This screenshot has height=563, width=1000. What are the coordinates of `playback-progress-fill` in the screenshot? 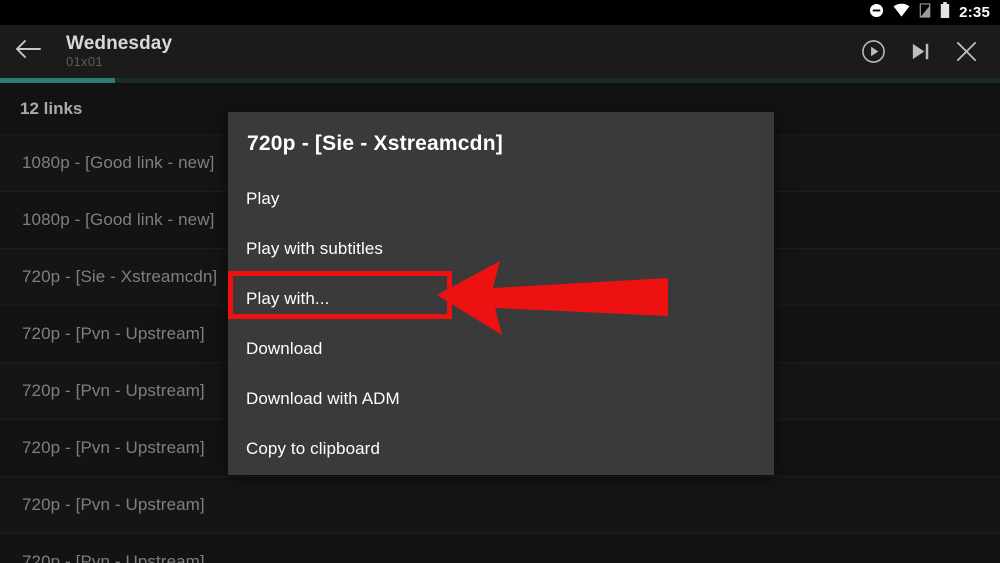 It's located at (57, 80).